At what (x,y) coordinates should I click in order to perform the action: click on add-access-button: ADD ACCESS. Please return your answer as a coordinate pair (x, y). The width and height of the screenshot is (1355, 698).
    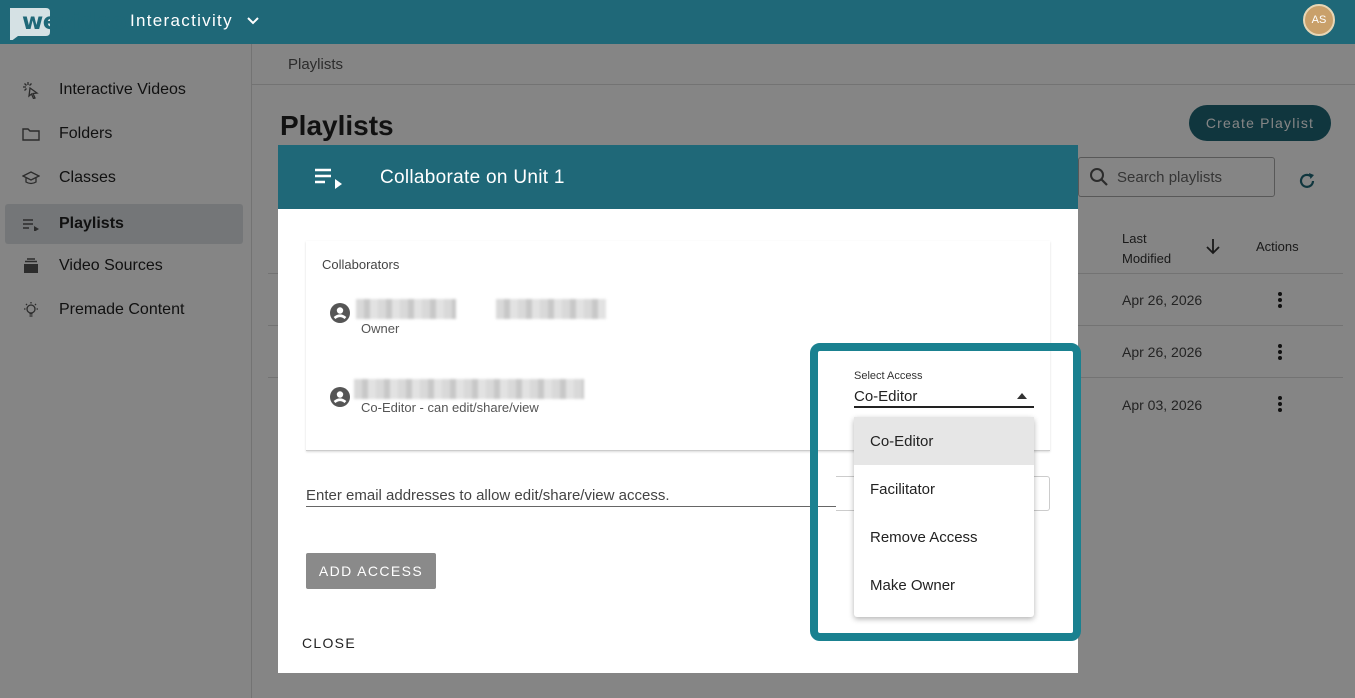
    Looking at the image, I should click on (371, 571).